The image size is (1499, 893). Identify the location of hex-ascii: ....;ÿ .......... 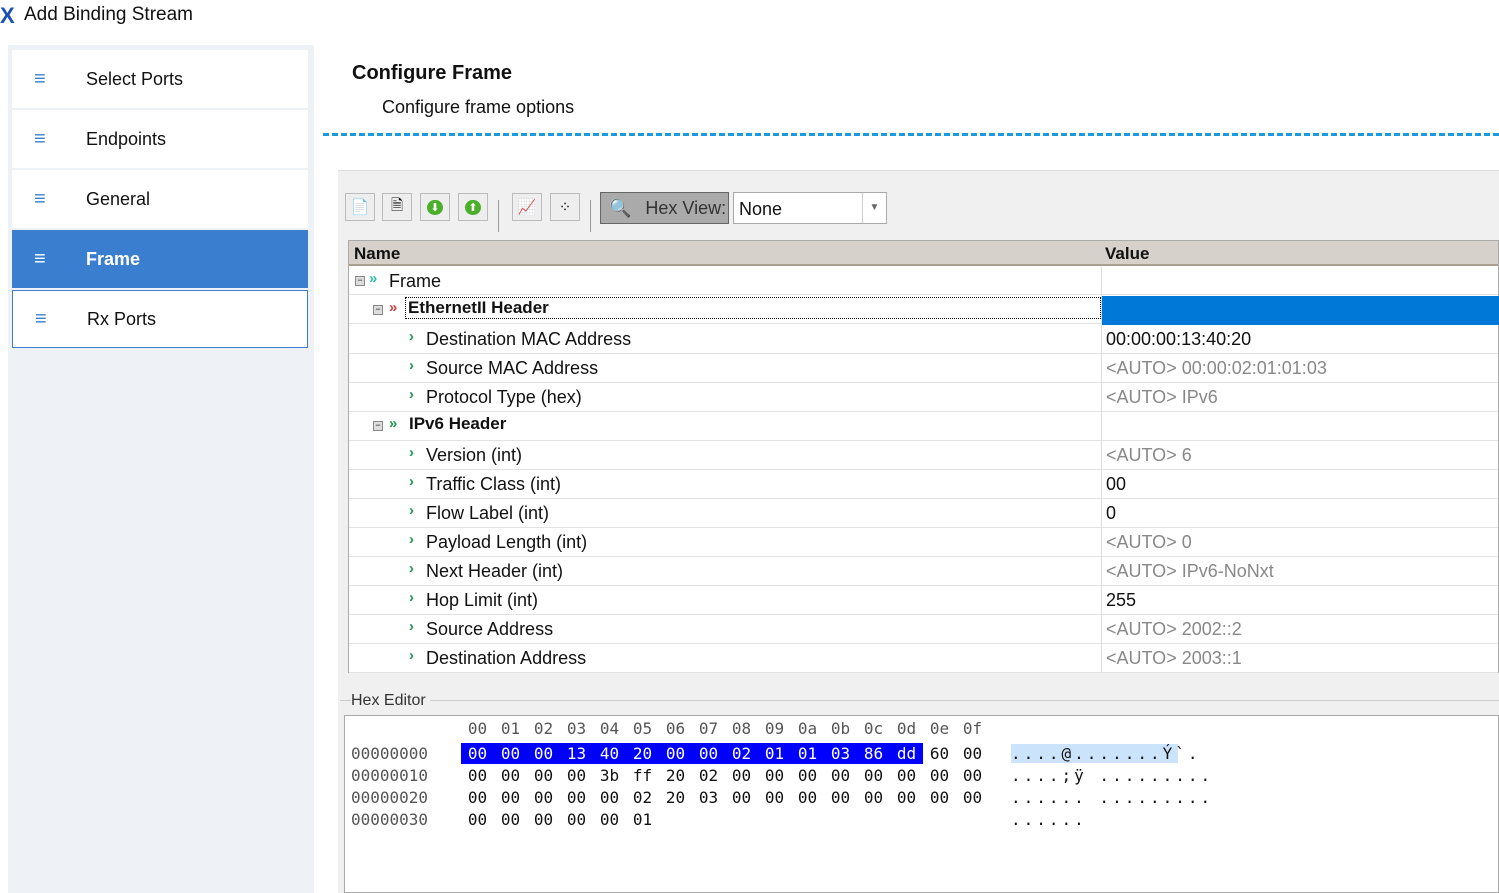
(1112, 775).